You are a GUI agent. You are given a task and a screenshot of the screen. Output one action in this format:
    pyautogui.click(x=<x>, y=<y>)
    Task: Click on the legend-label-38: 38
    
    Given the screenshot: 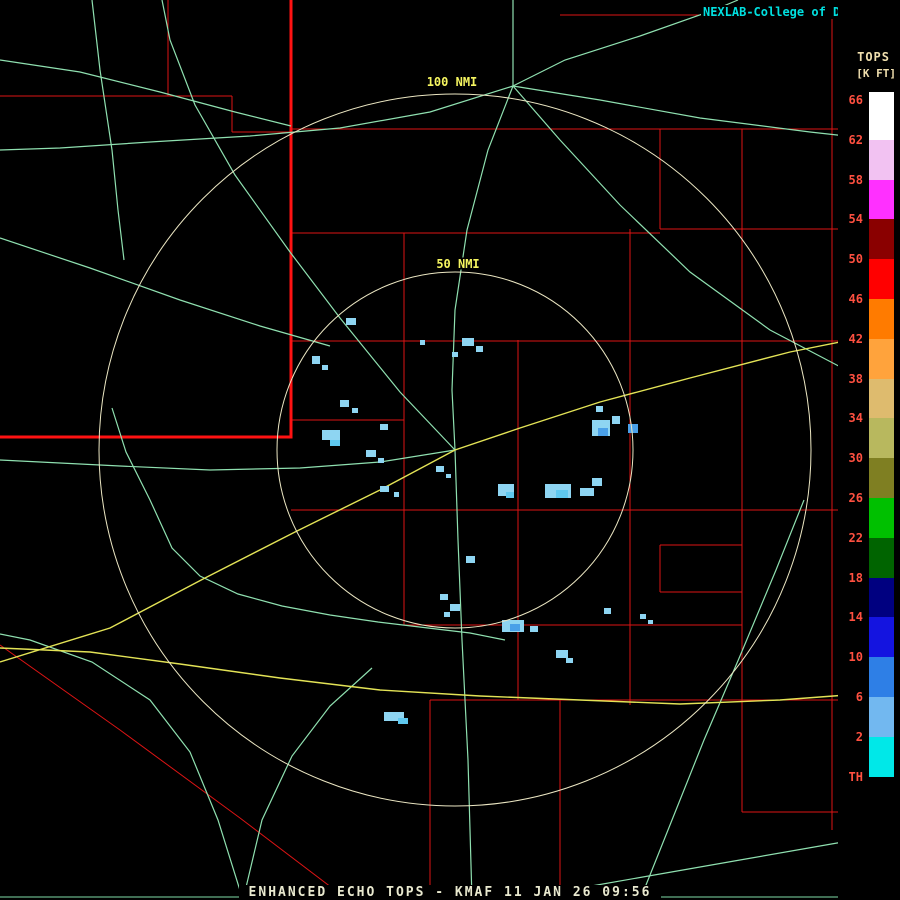 What is the action you would take?
    pyautogui.click(x=855, y=378)
    